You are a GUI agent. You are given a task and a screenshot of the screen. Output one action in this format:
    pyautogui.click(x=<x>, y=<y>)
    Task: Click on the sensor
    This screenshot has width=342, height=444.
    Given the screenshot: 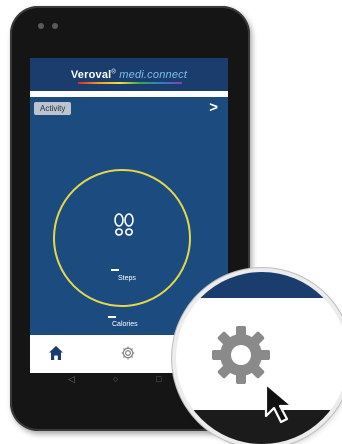 What is the action you would take?
    pyautogui.click(x=55, y=26)
    